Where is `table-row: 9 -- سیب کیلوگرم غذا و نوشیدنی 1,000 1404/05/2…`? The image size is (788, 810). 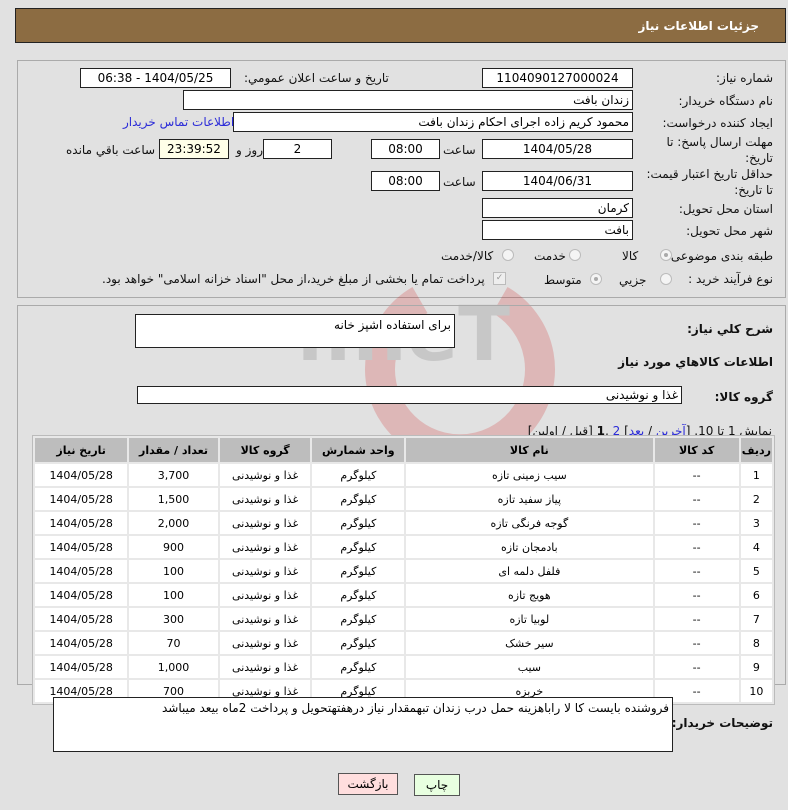 table-row: 9 -- سیب کیلوگرم غذا و نوشیدنی 1,000 1404/05/2… is located at coordinates (403, 667).